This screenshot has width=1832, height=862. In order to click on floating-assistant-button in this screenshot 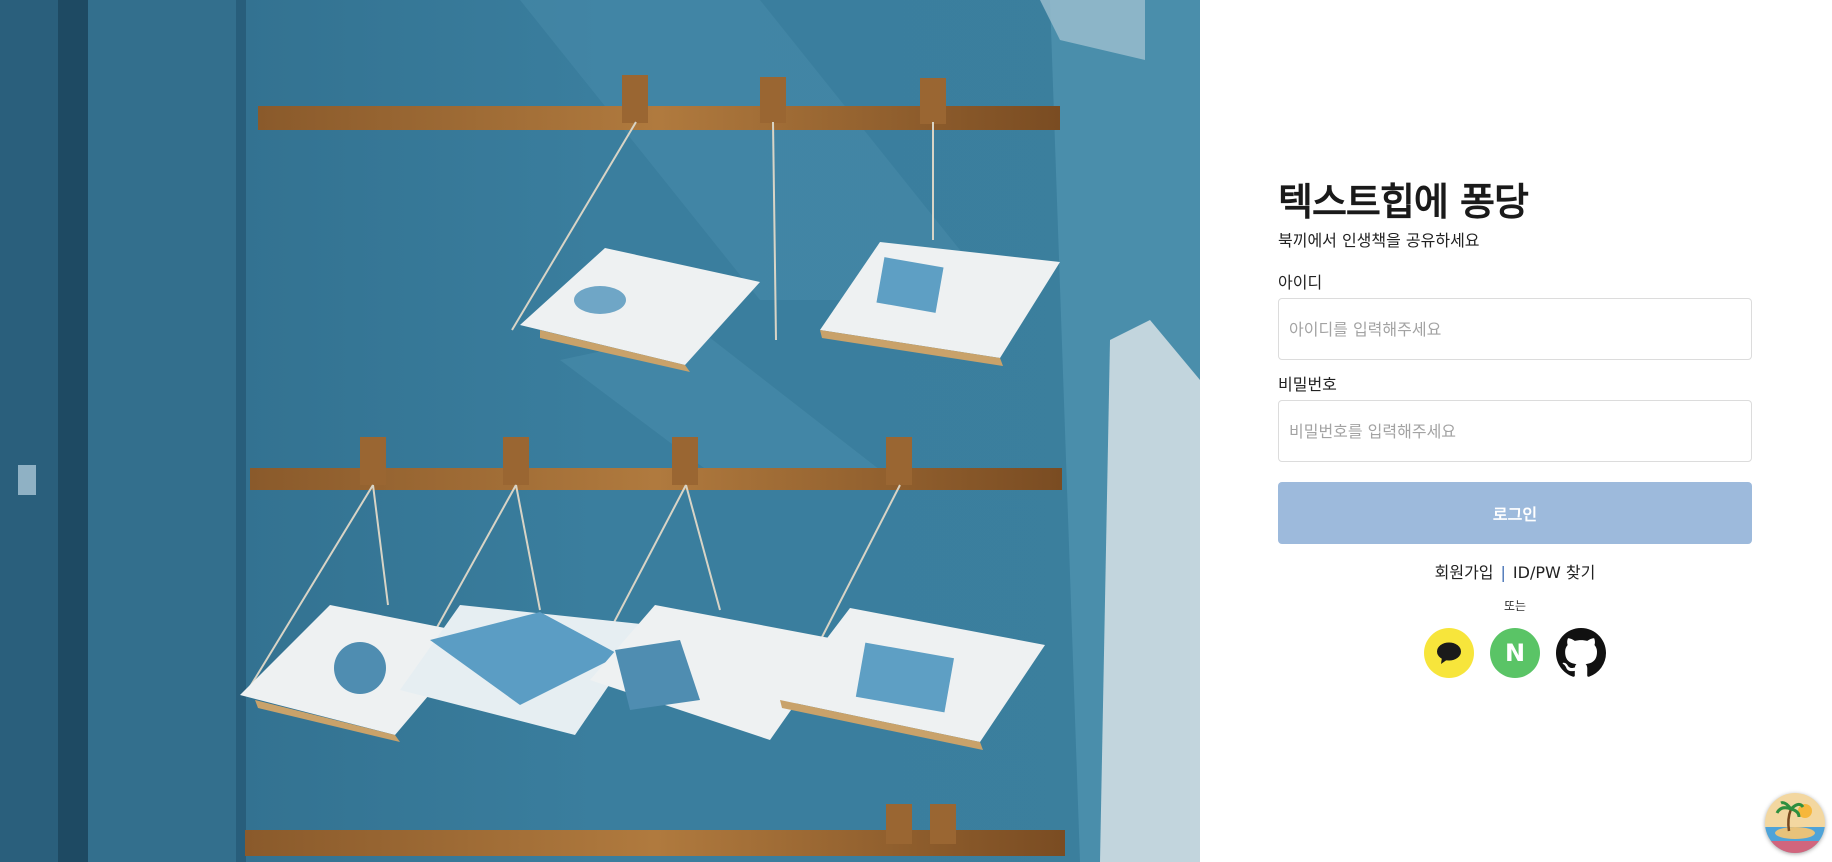, I will do `click(1795, 823)`.